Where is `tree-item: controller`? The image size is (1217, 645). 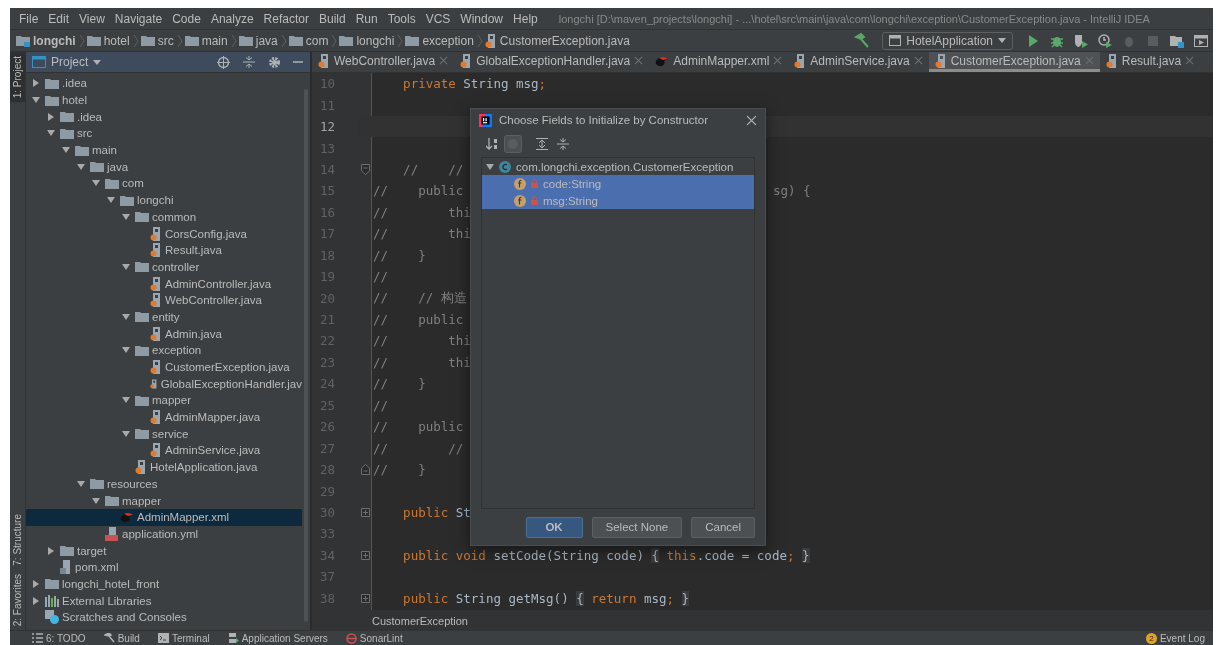 tree-item: controller is located at coordinates (164, 267).